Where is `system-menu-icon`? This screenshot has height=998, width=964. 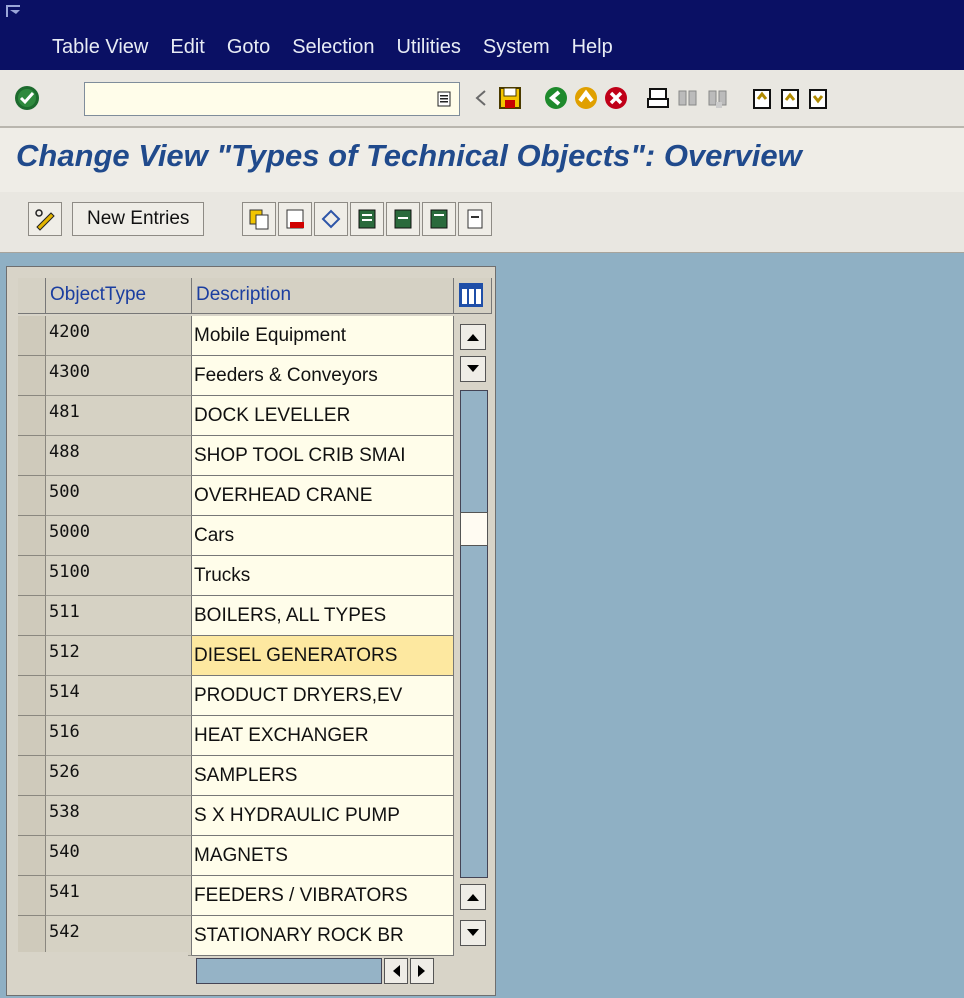
system-menu-icon is located at coordinates (15, 11).